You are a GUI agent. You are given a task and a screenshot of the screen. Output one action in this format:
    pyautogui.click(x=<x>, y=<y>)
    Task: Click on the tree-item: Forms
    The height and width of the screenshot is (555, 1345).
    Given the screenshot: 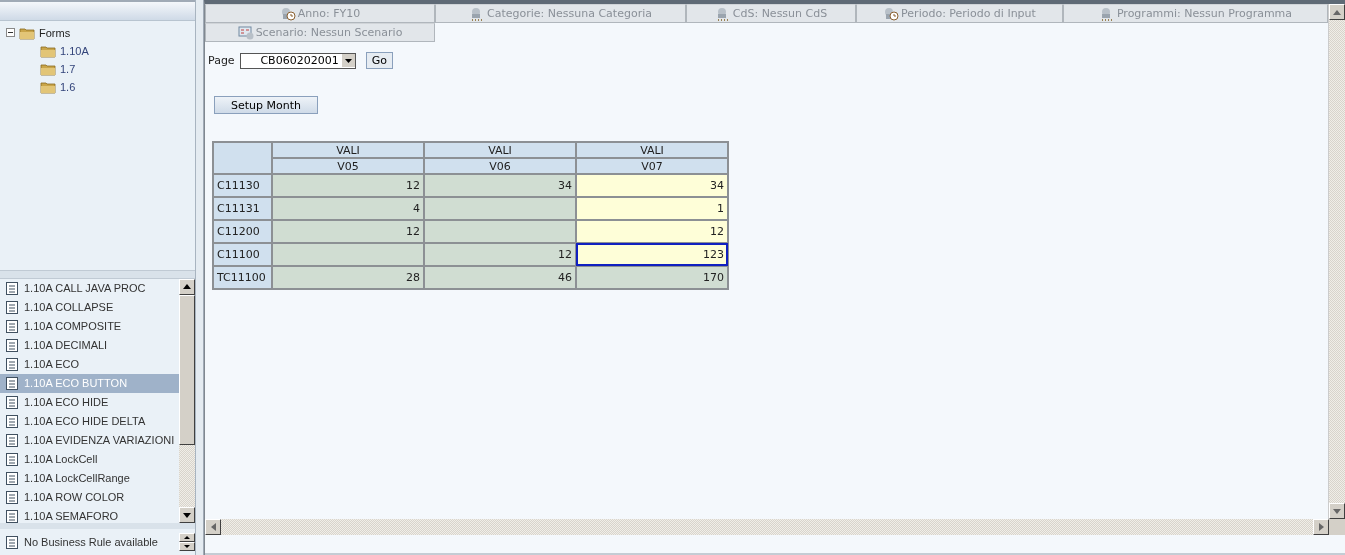 What is the action you would take?
    pyautogui.click(x=55, y=32)
    